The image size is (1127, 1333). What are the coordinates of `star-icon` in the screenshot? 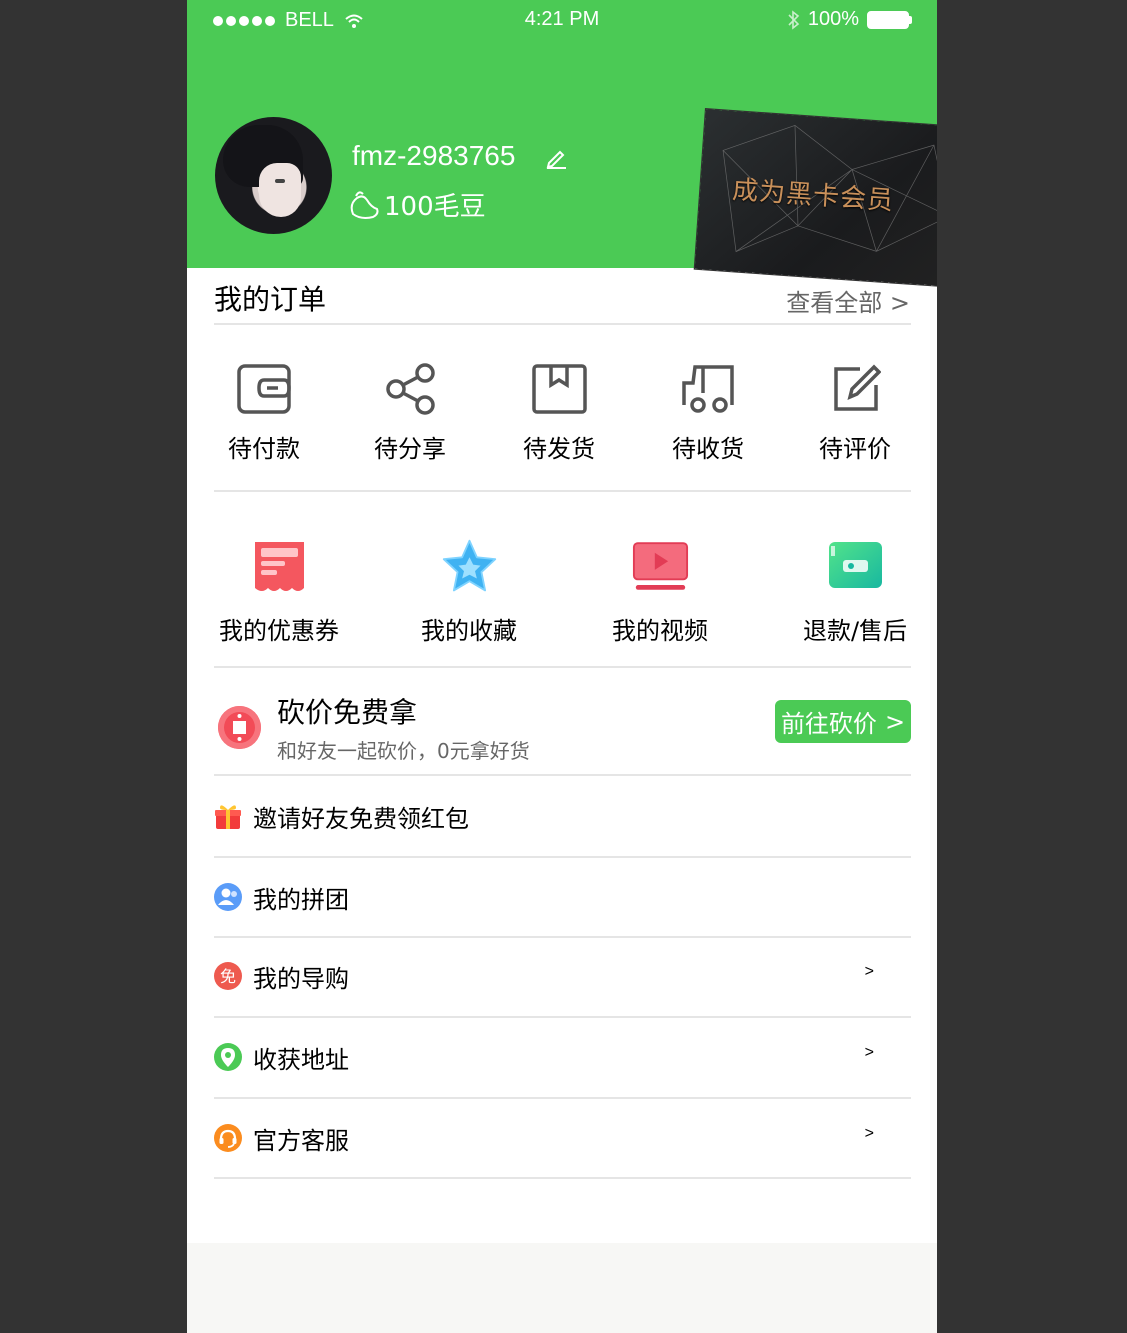 It's located at (469, 565).